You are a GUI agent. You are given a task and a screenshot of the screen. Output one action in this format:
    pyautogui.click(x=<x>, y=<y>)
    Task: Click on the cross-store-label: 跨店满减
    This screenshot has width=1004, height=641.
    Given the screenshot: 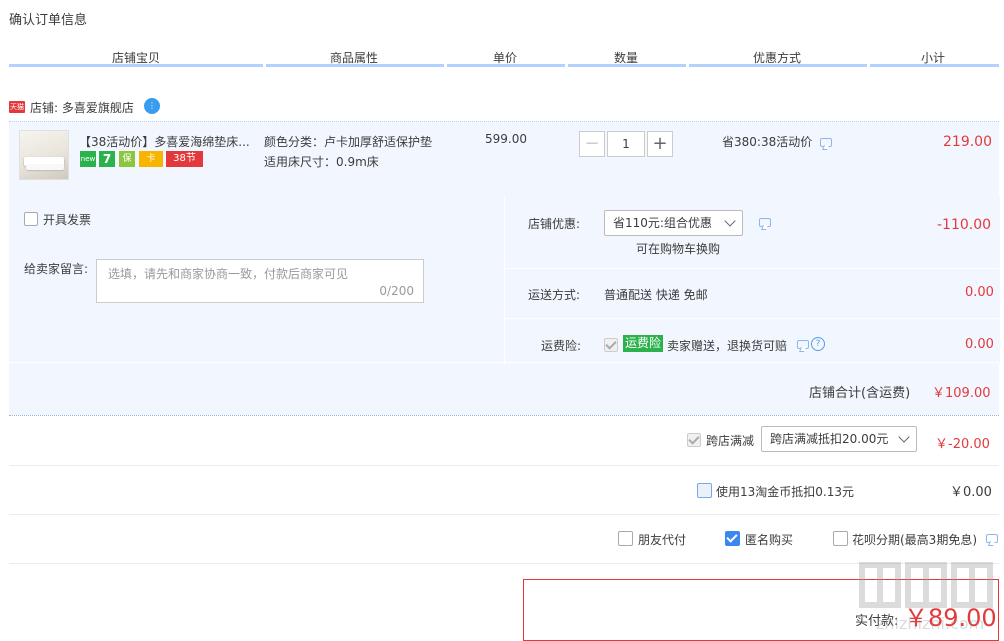 What is the action you would take?
    pyautogui.click(x=730, y=441)
    